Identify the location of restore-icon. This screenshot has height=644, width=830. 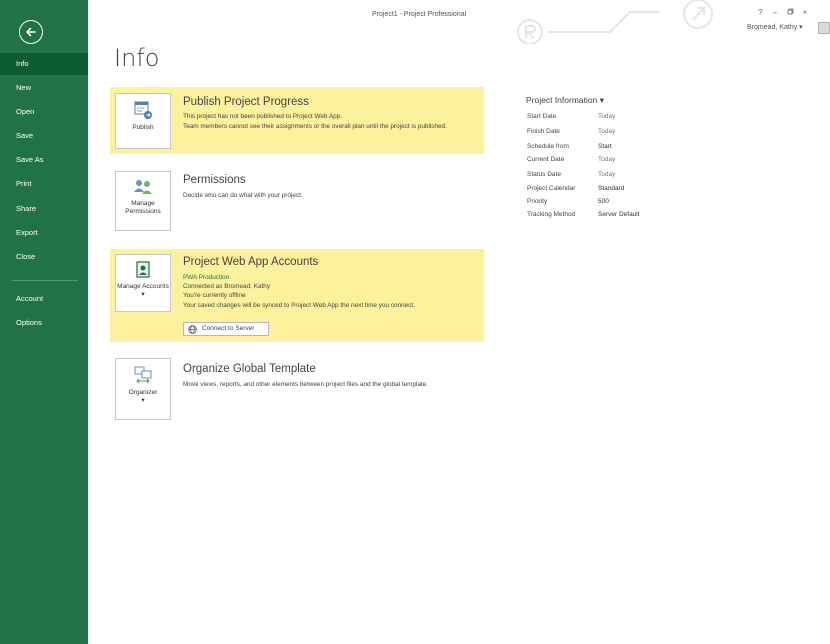
(790, 11).